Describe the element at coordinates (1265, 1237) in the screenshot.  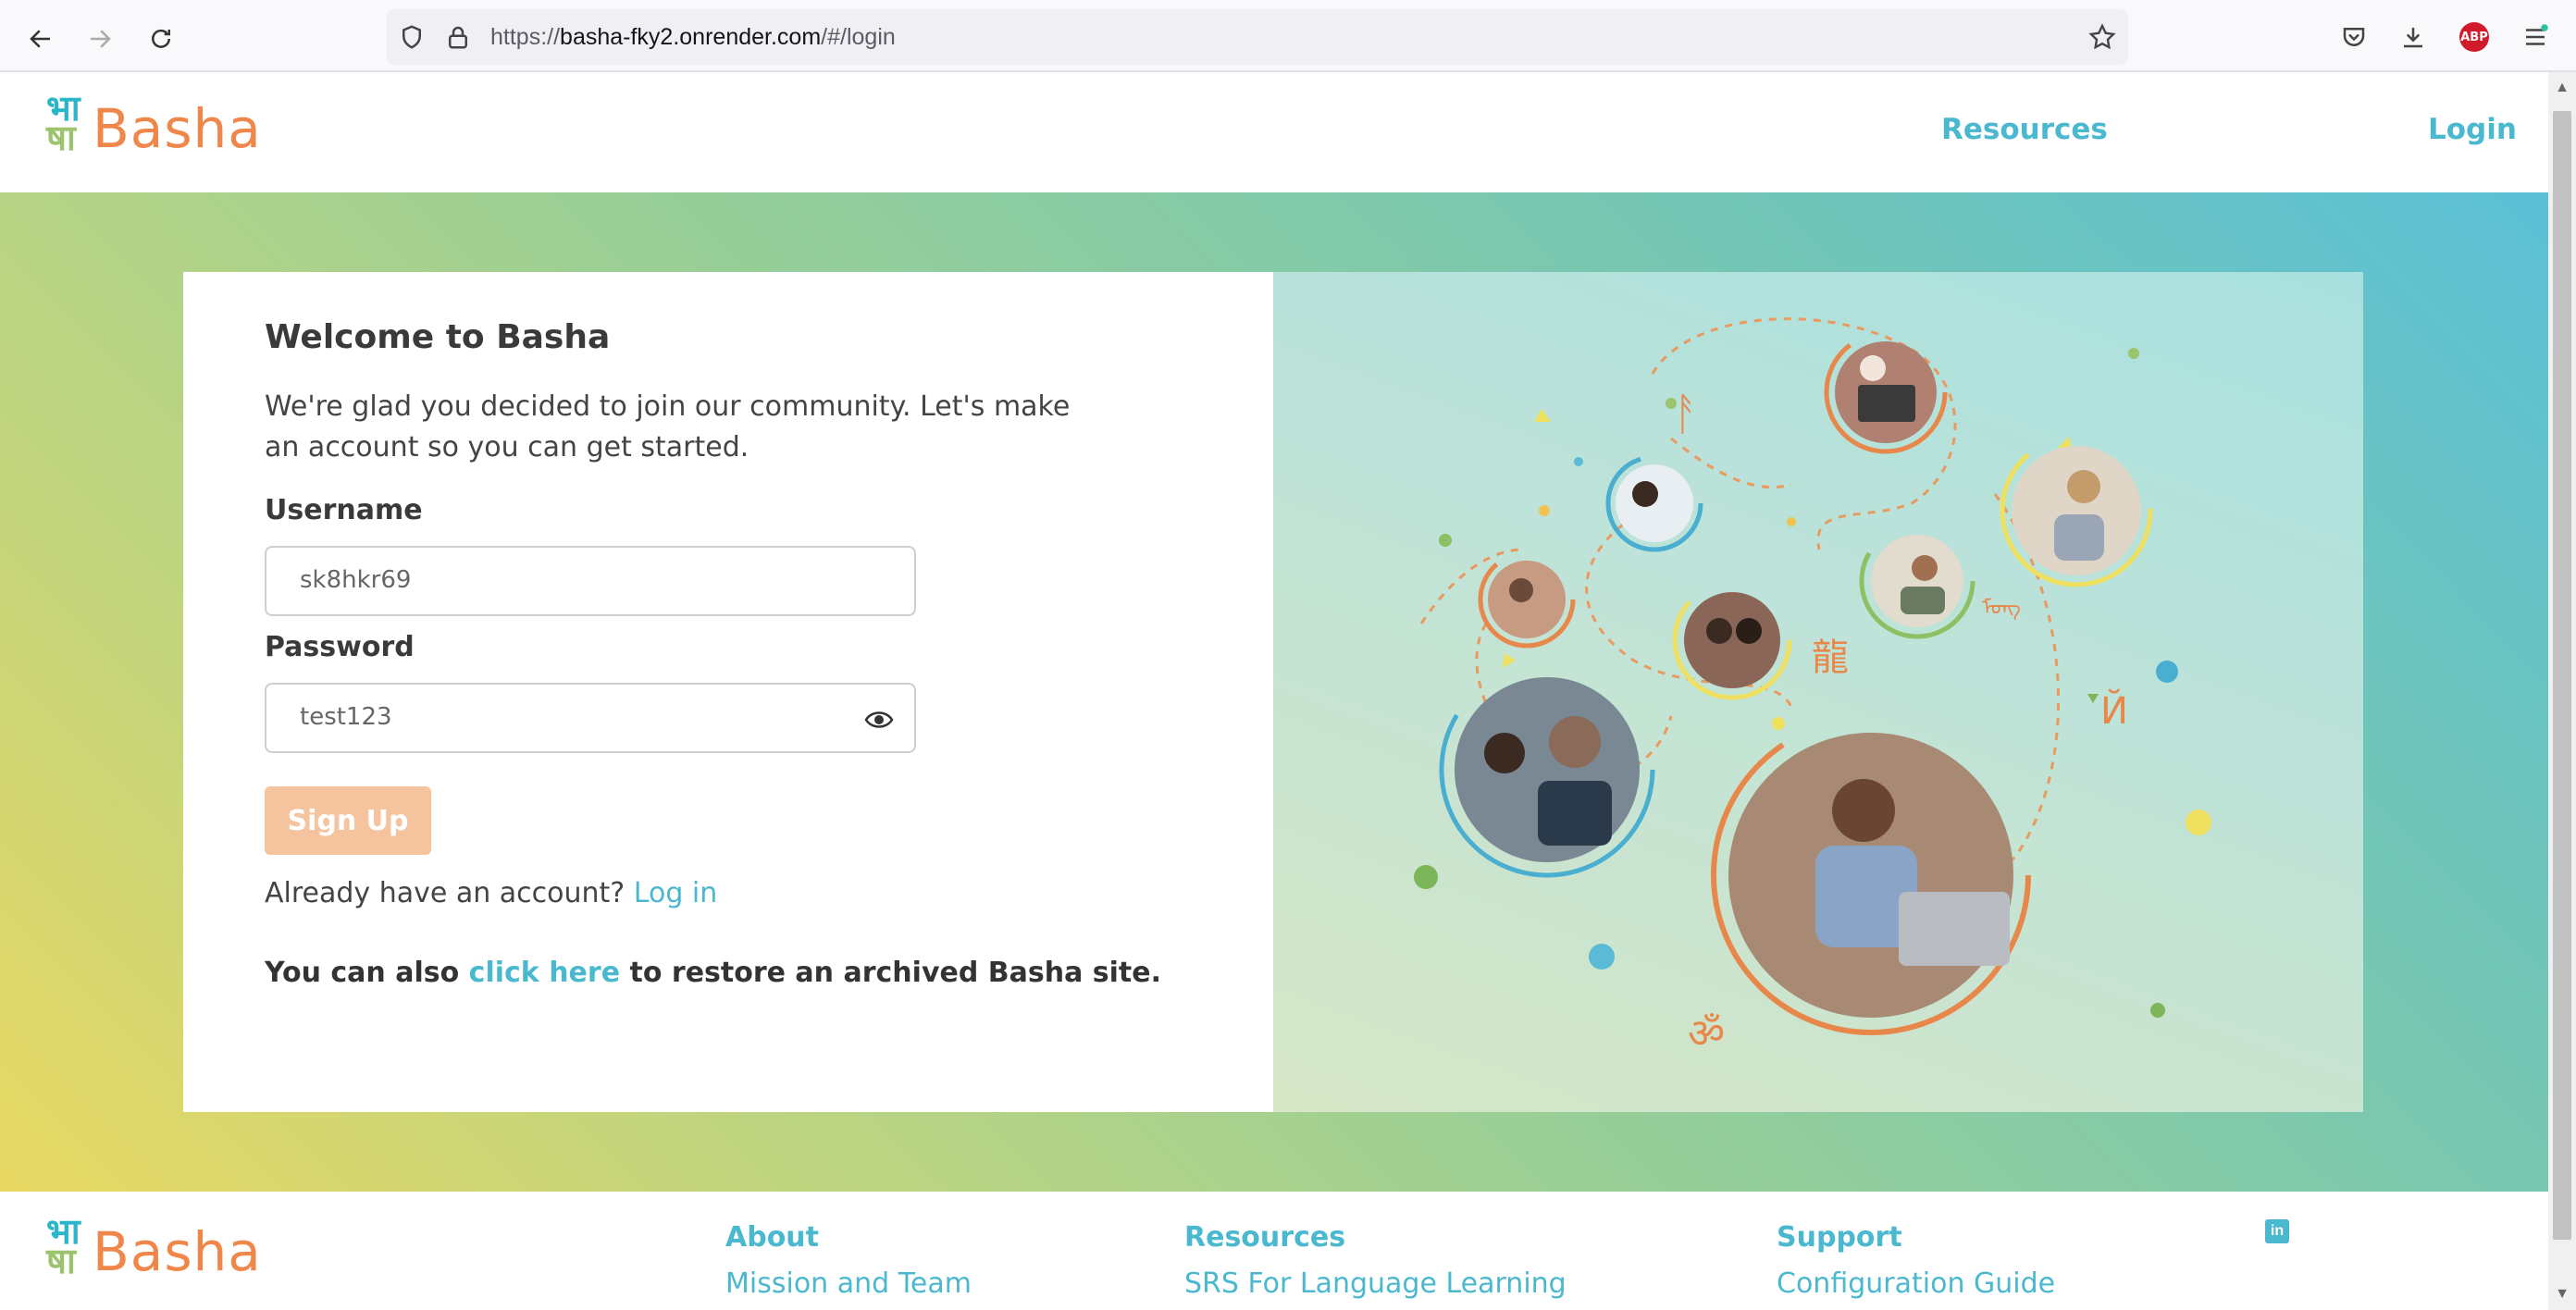
I see `footer-resources-heading: Resources` at that location.